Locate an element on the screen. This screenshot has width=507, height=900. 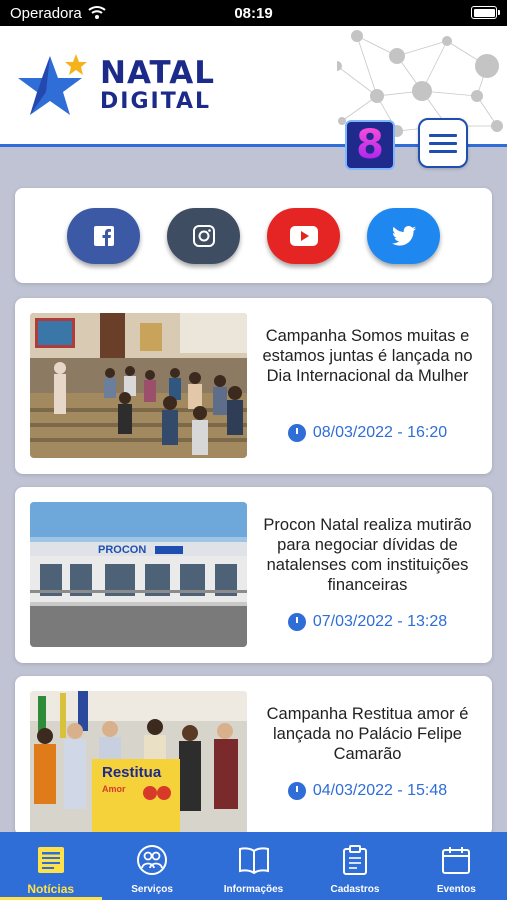
social-links-card is located at coordinates (253, 235).